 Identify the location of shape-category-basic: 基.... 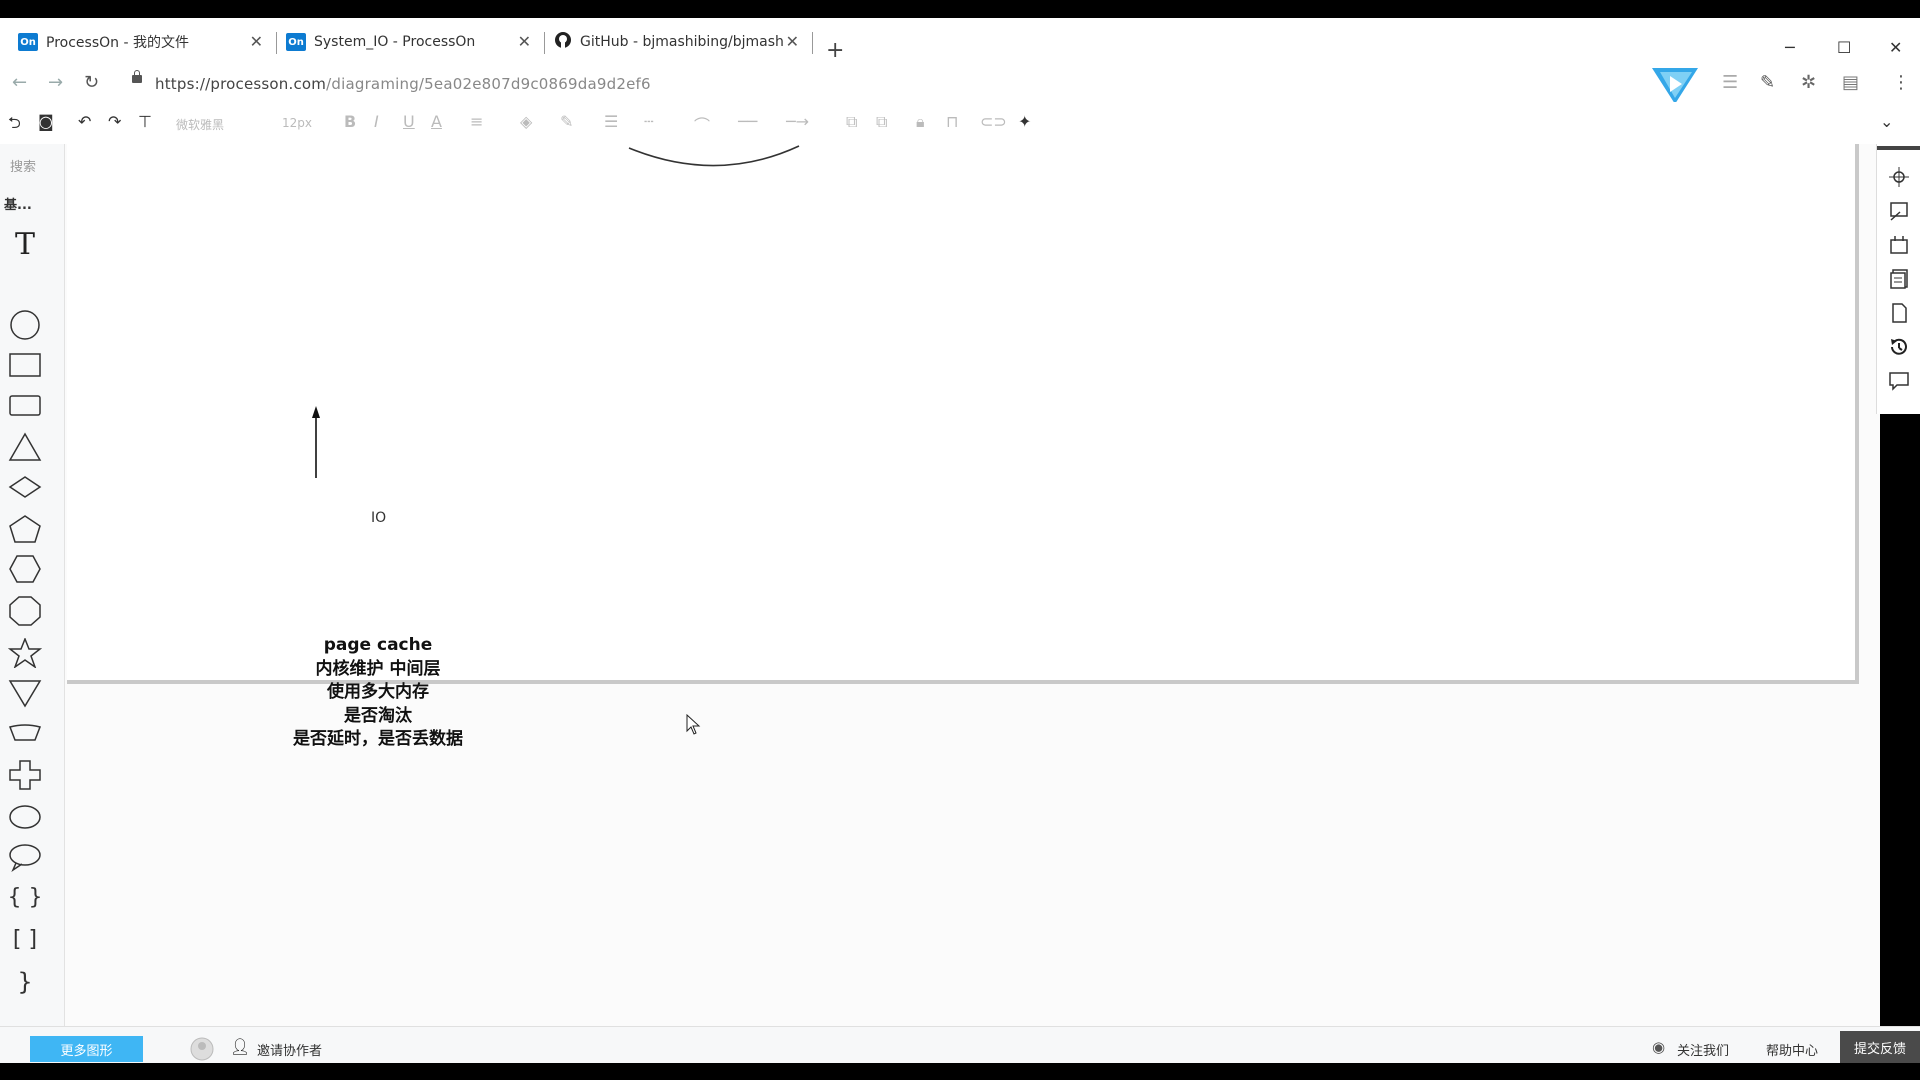
(18, 203).